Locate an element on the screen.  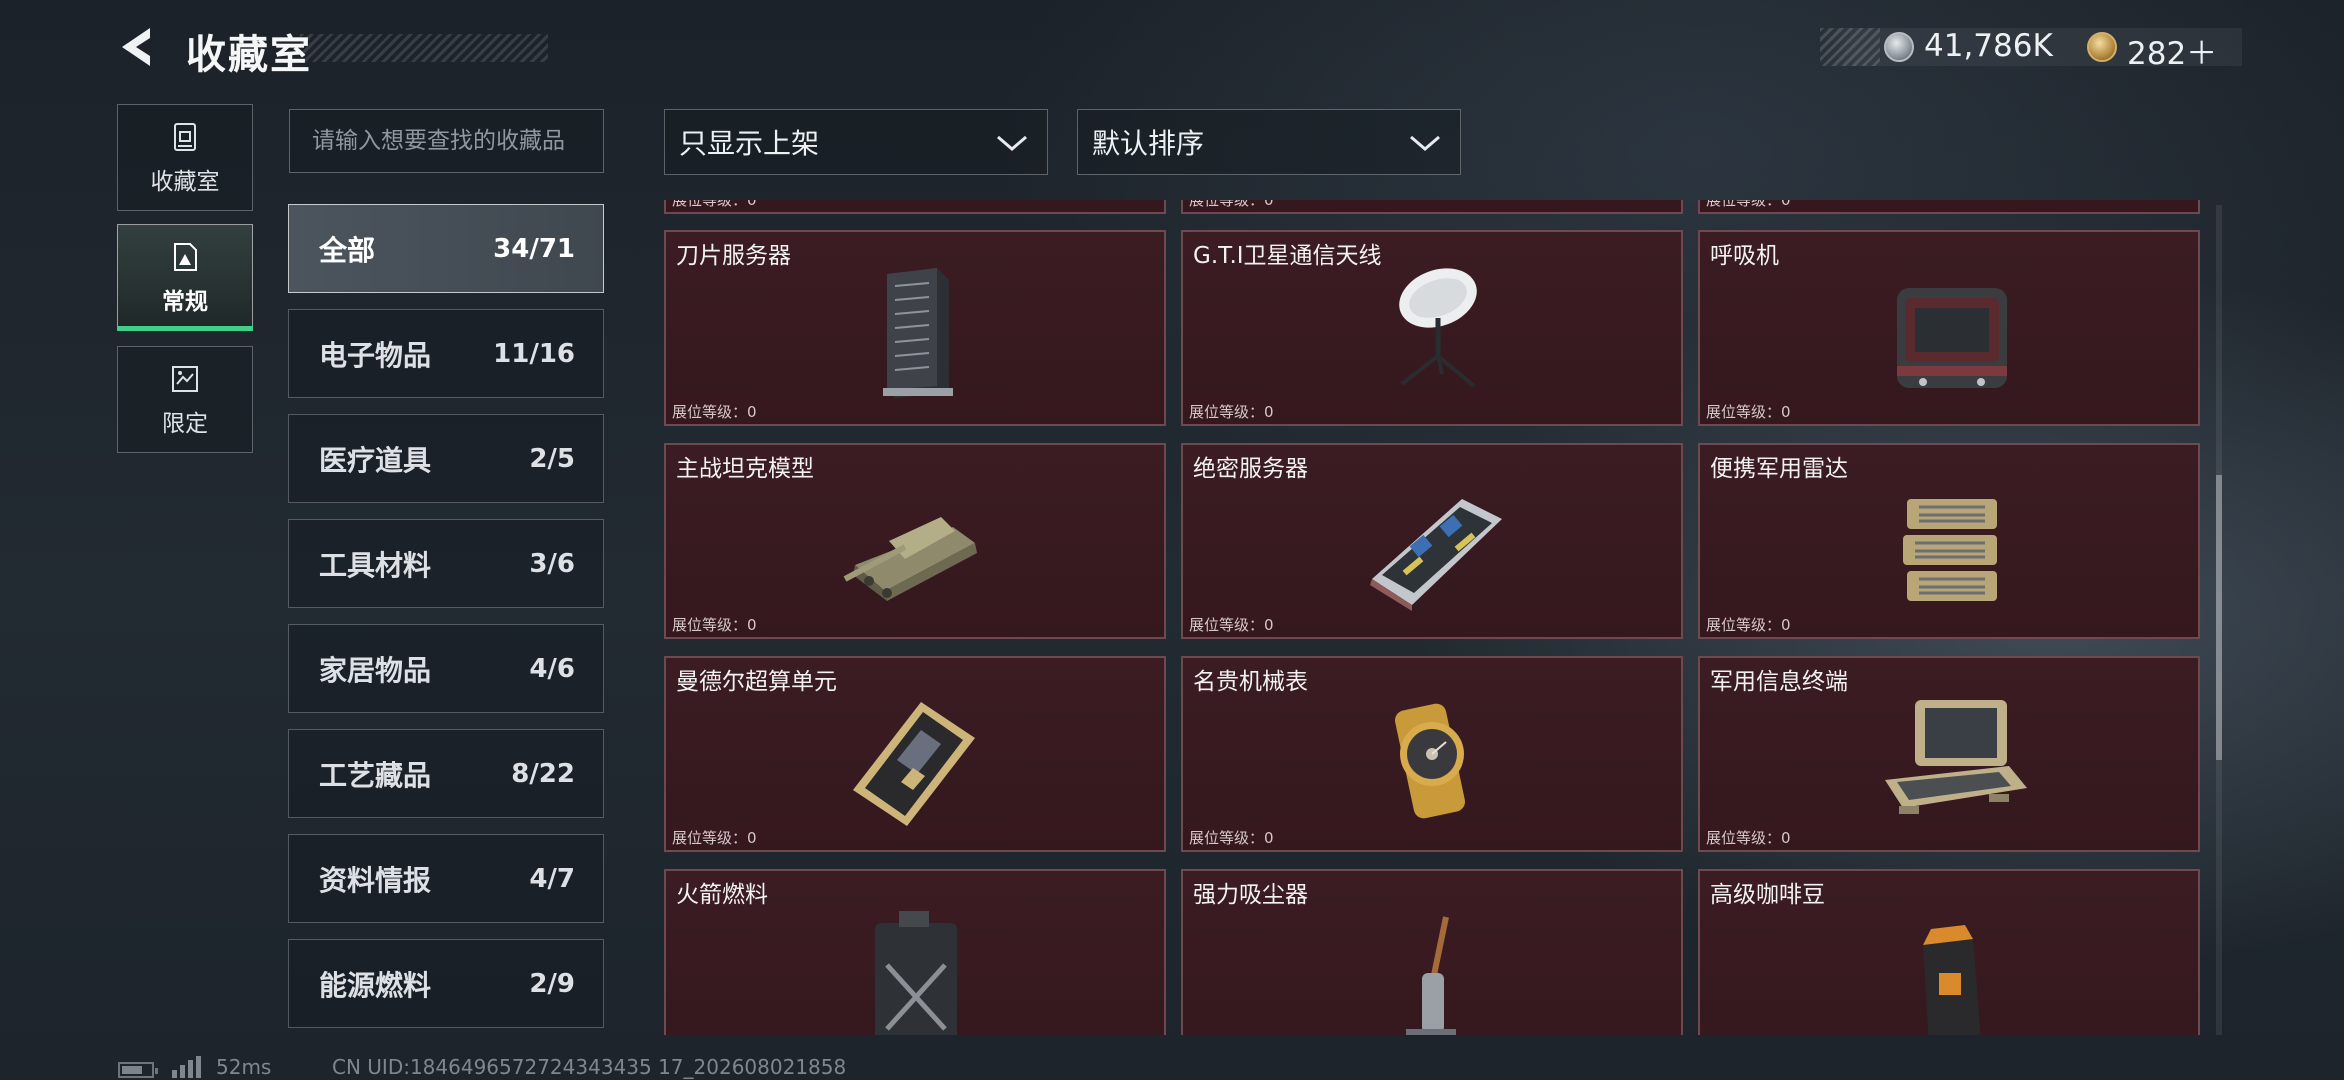
title-decoration is located at coordinates (424, 48).